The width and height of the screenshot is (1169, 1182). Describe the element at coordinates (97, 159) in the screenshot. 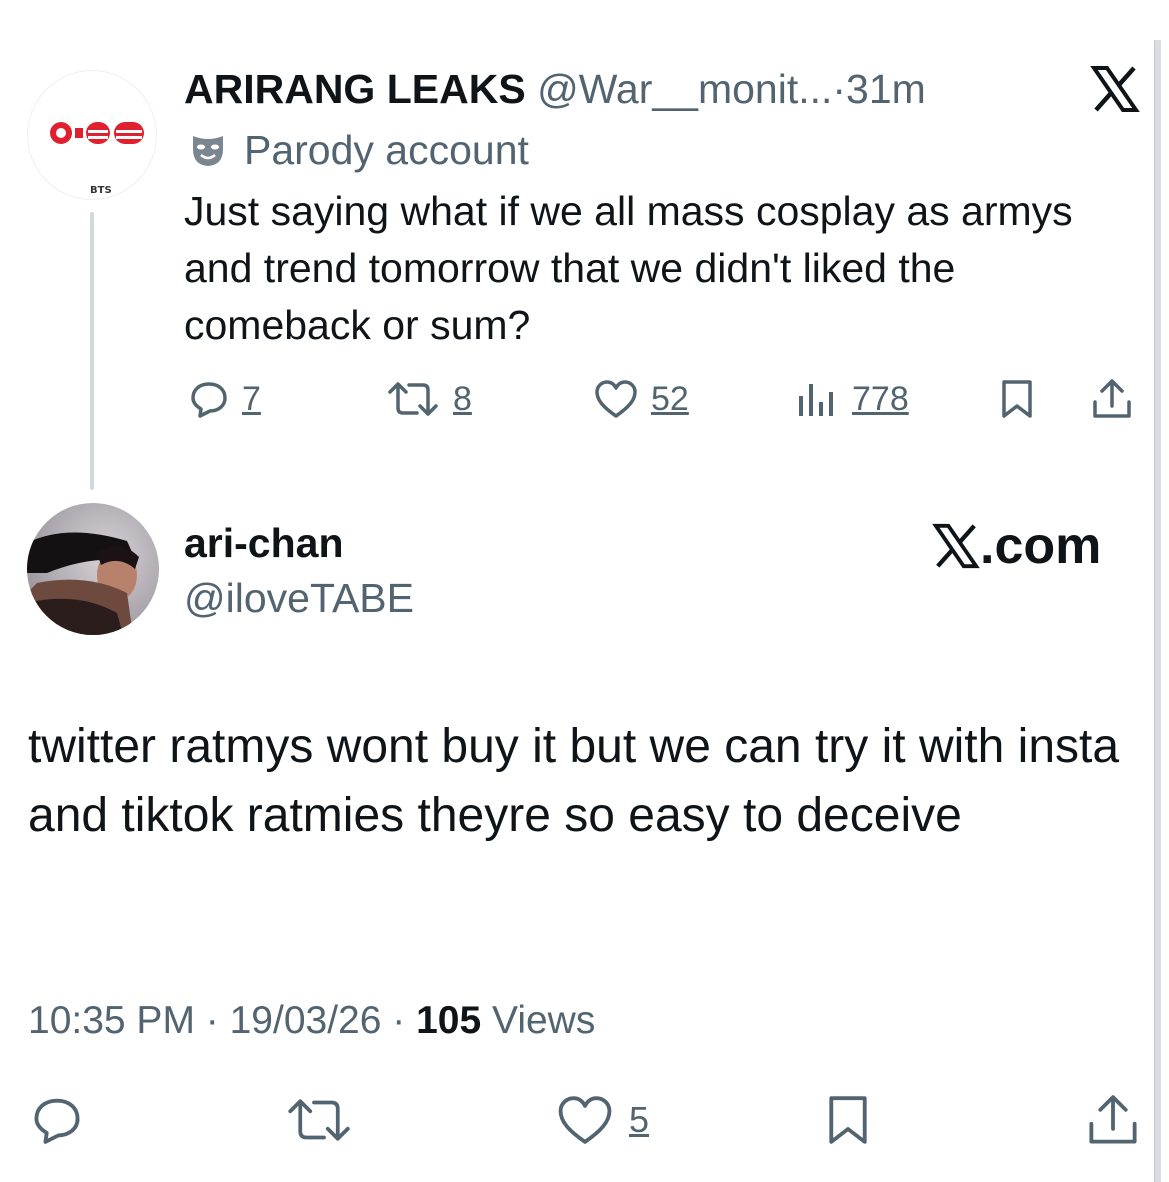

I see `bts-logo-icon: BTS` at that location.